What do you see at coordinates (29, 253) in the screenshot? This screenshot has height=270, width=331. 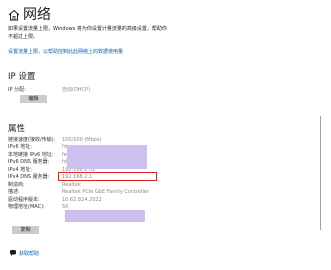 I see `get-help-link: 获取帮助` at bounding box center [29, 253].